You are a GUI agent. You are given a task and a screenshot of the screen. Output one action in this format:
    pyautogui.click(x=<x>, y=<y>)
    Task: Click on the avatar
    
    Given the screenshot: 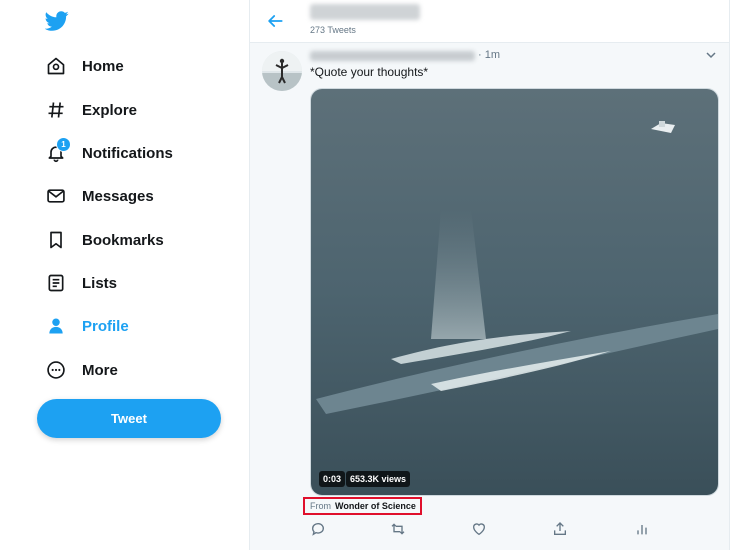 What is the action you would take?
    pyautogui.click(x=282, y=71)
    